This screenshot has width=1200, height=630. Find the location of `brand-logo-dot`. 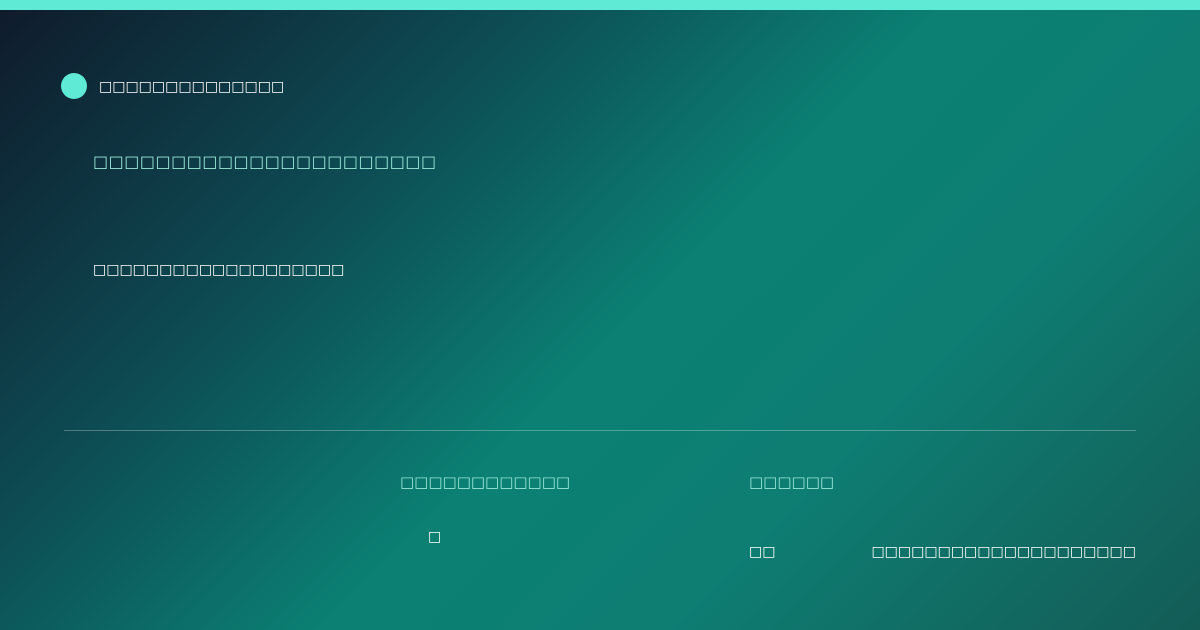

brand-logo-dot is located at coordinates (74, 86).